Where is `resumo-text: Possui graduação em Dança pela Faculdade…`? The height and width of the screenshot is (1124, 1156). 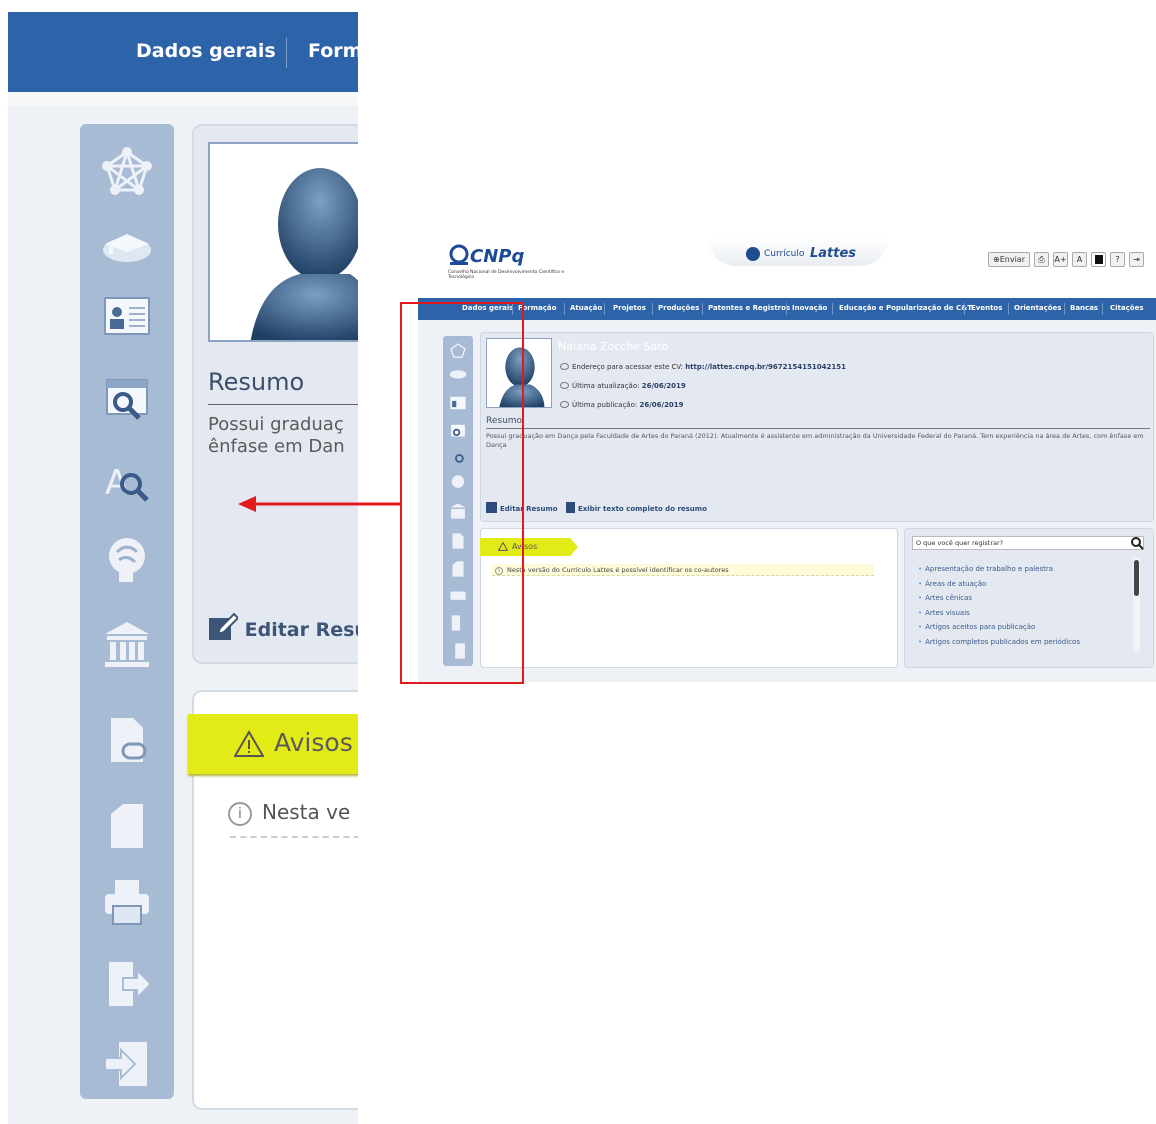 resumo-text: Possui graduação em Dança pela Faculdade… is located at coordinates (815, 440).